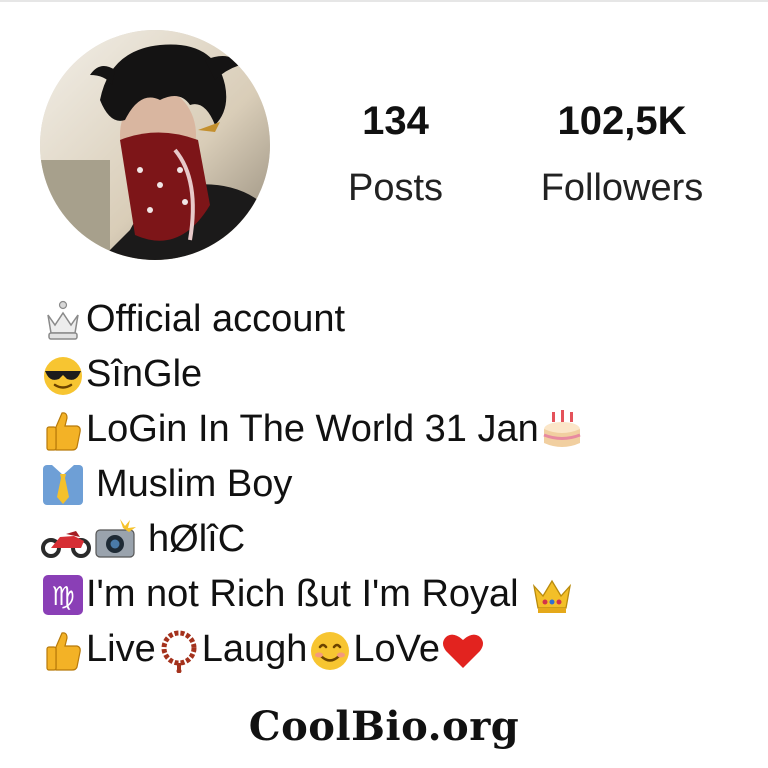  What do you see at coordinates (216, 319) in the screenshot?
I see `bio-line-text: Official account` at bounding box center [216, 319].